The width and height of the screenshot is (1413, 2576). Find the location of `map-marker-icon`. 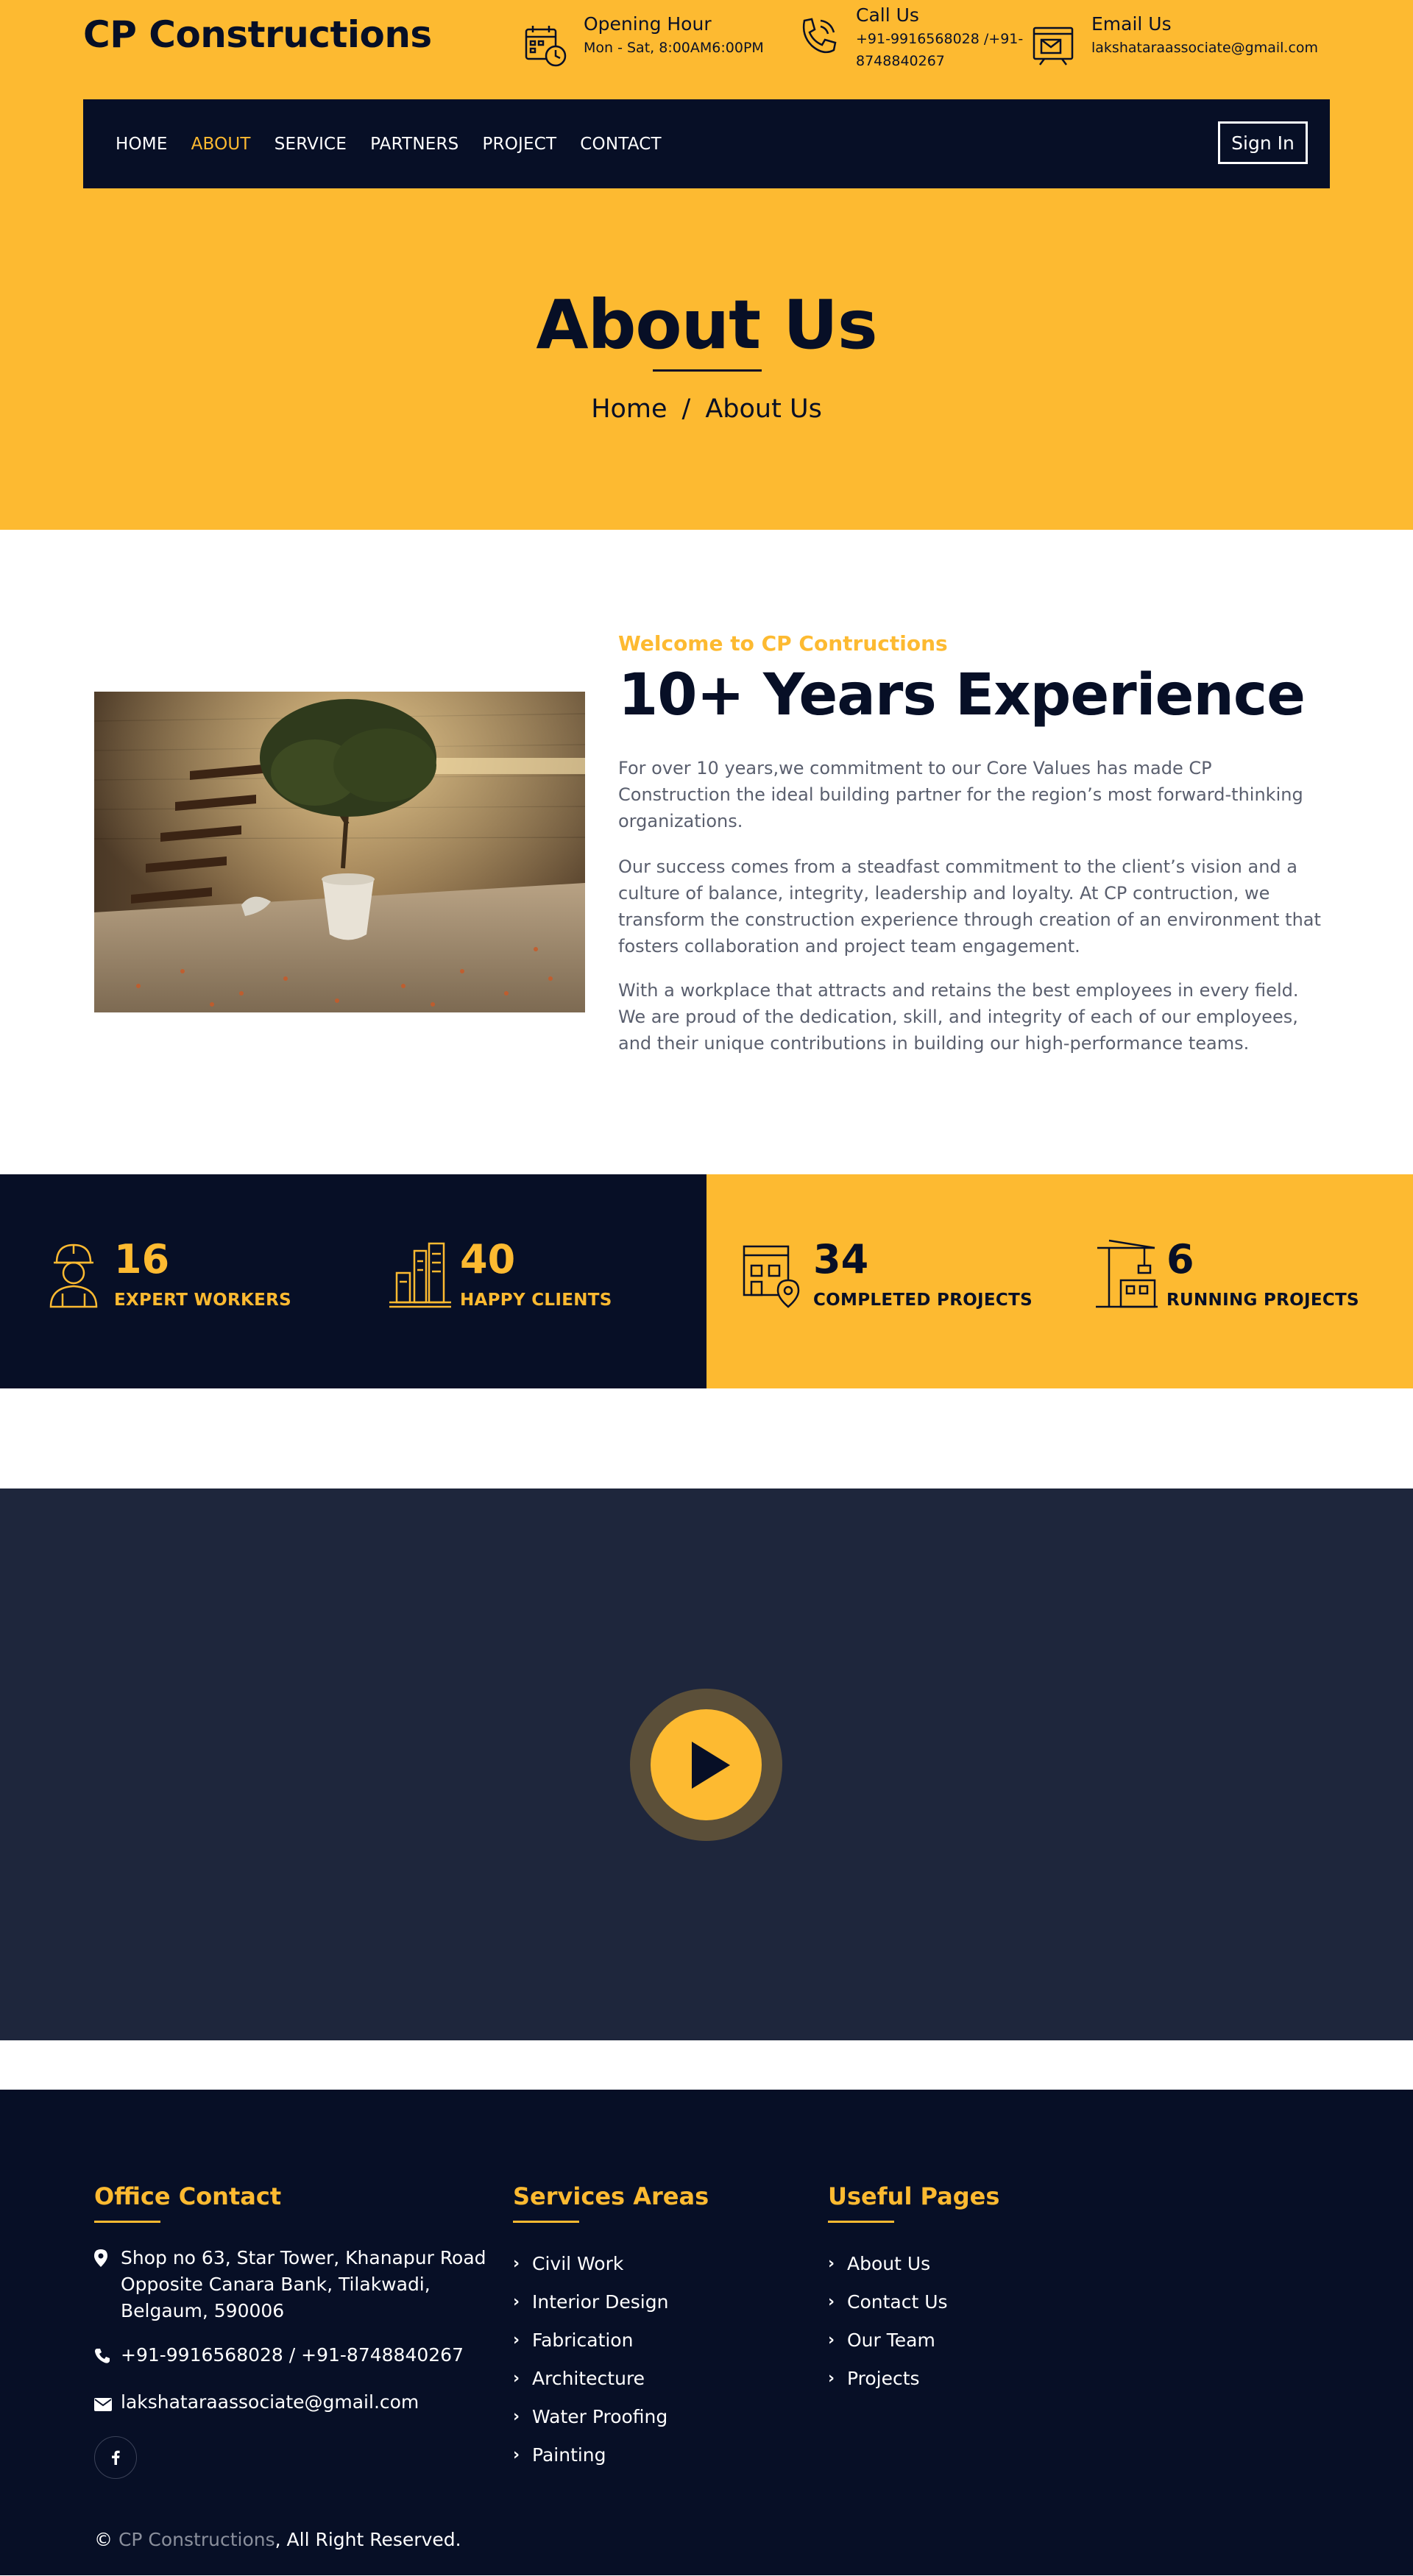

map-marker-icon is located at coordinates (107, 2284).